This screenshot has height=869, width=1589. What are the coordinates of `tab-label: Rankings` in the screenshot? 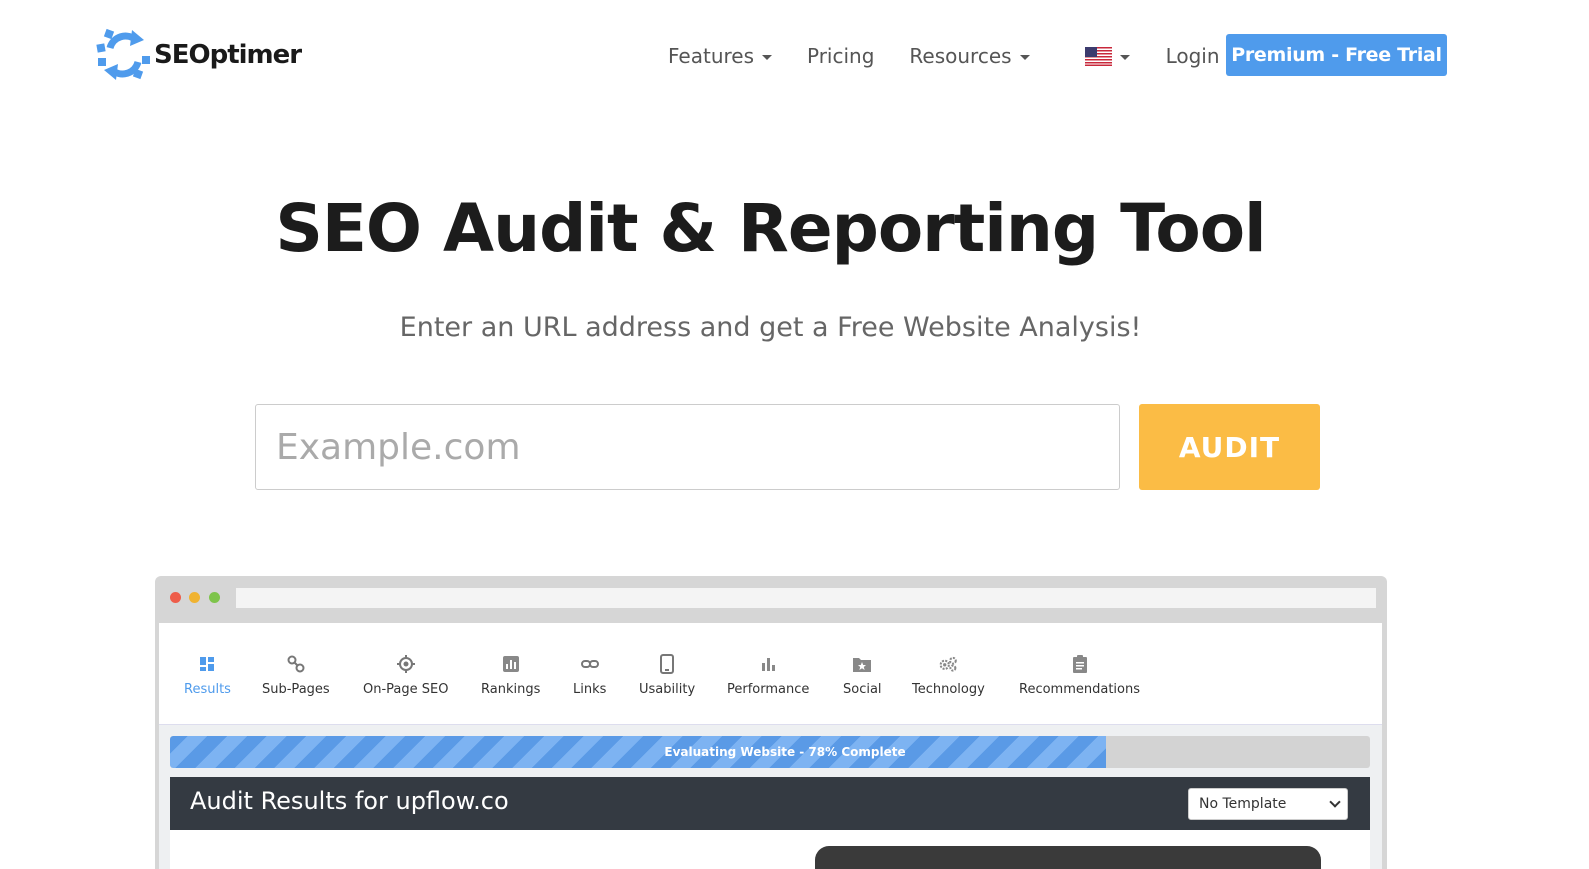 It's located at (511, 689).